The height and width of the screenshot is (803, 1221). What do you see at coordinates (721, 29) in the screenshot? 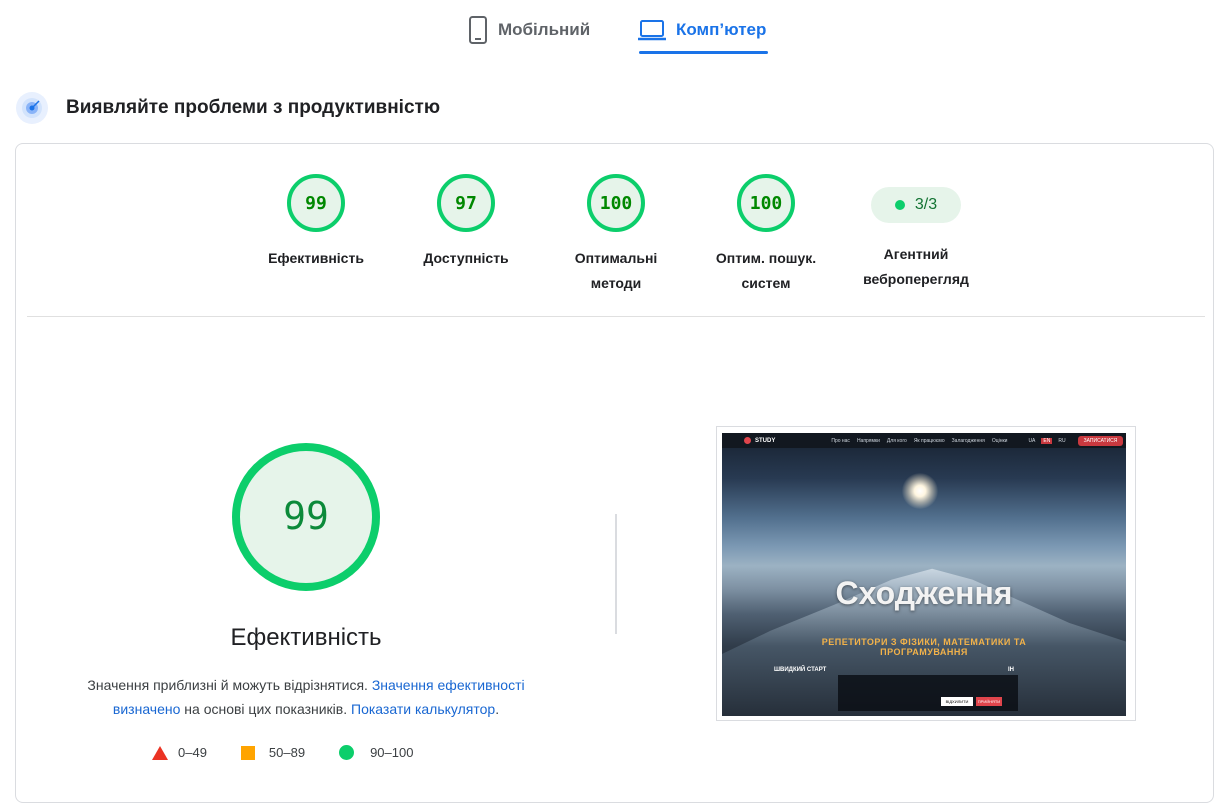
I see `tab-desktop-label: Комп’ютер` at bounding box center [721, 29].